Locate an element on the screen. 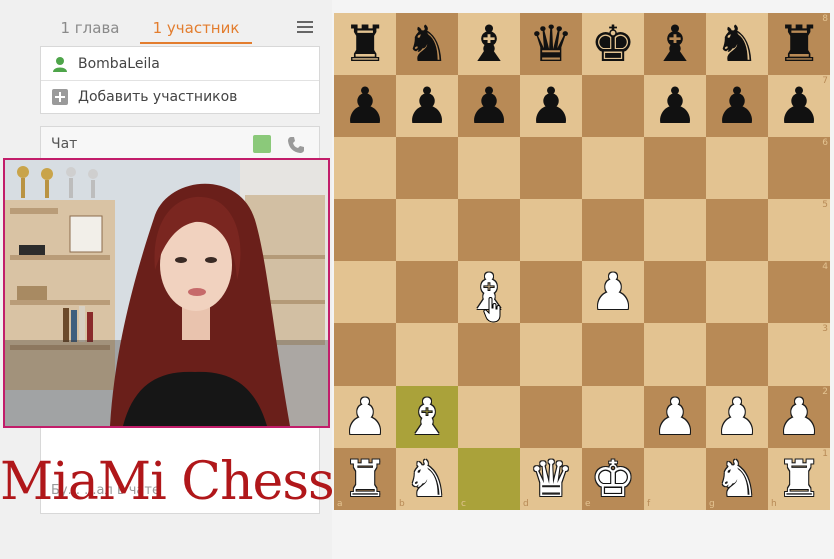 The width and height of the screenshot is (834, 559). square-f1: f is located at coordinates (675, 478).